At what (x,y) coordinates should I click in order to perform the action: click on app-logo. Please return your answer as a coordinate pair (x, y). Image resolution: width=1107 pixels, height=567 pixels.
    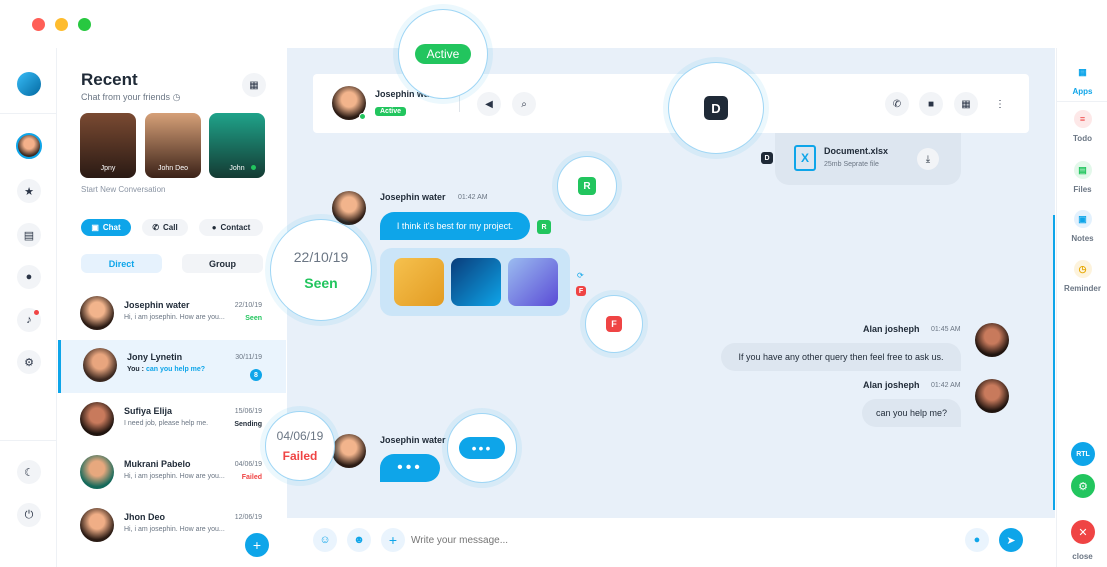
    Looking at the image, I should click on (29, 84).